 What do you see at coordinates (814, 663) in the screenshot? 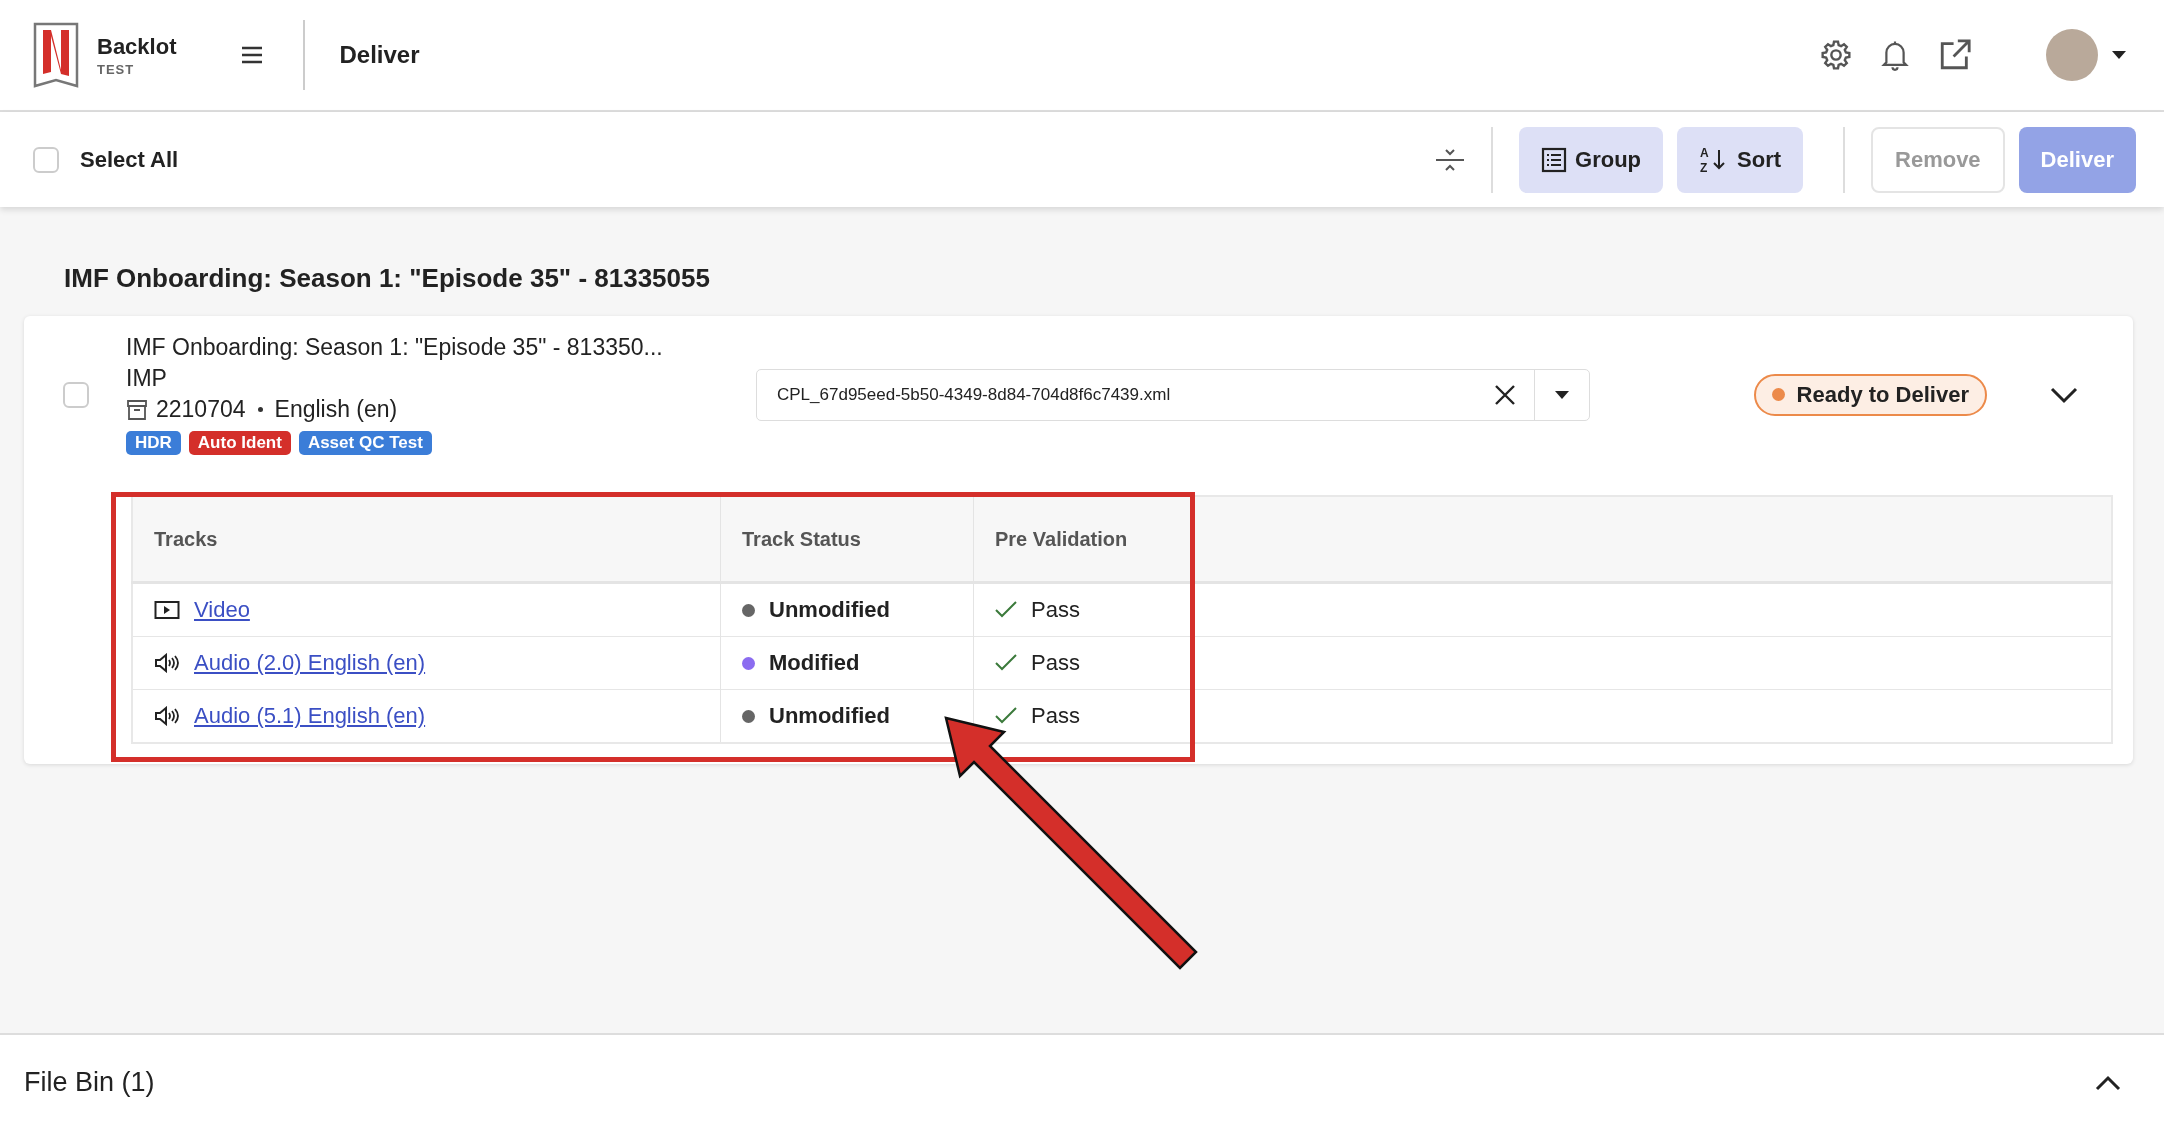
I see `track-status: Modified` at bounding box center [814, 663].